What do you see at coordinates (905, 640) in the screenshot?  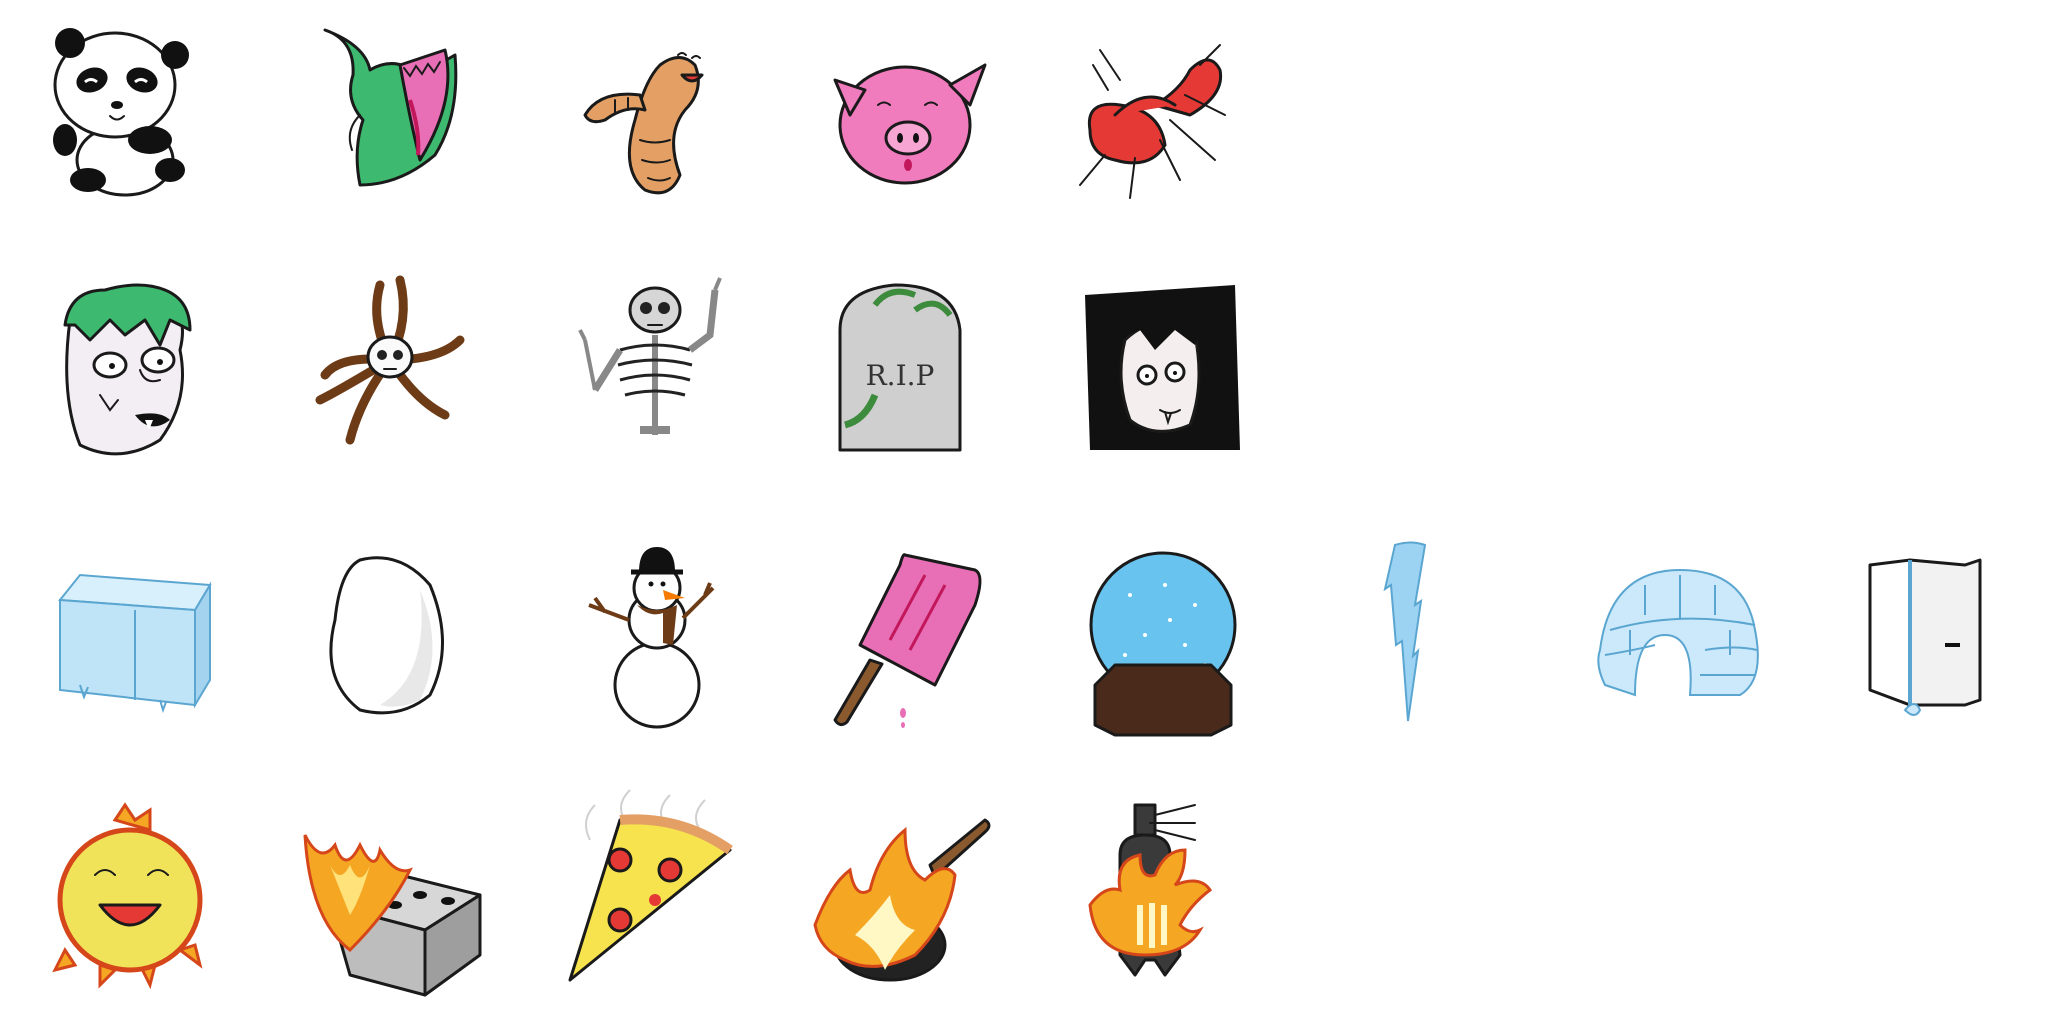 I see `popsicle-icon` at bounding box center [905, 640].